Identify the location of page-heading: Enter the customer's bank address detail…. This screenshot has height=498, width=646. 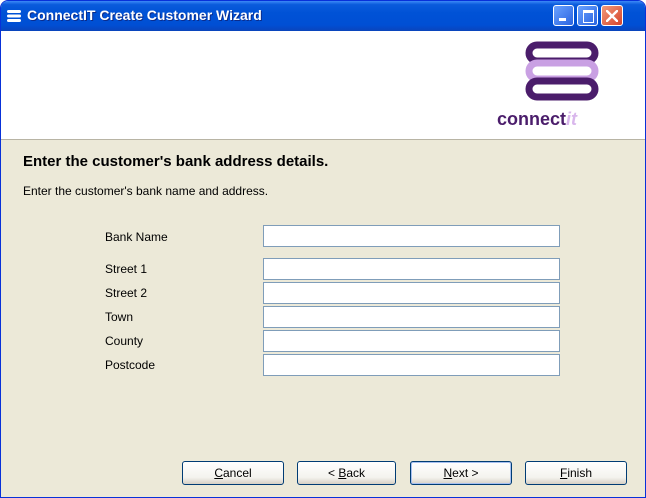
(176, 161).